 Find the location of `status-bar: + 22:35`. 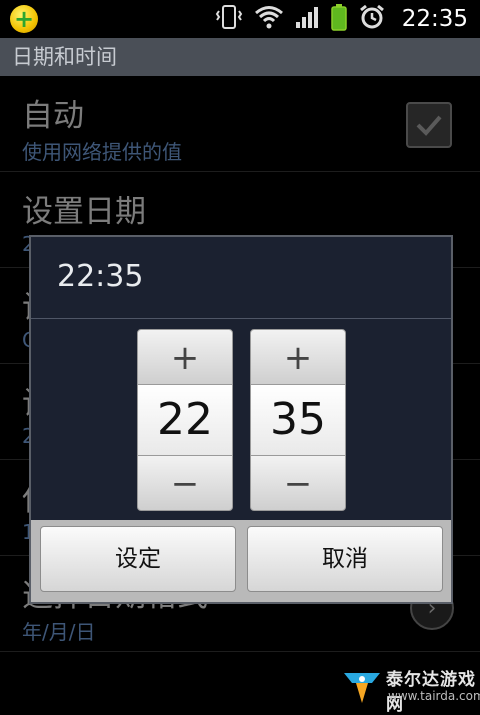

status-bar: + 22:35 is located at coordinates (240, 19).